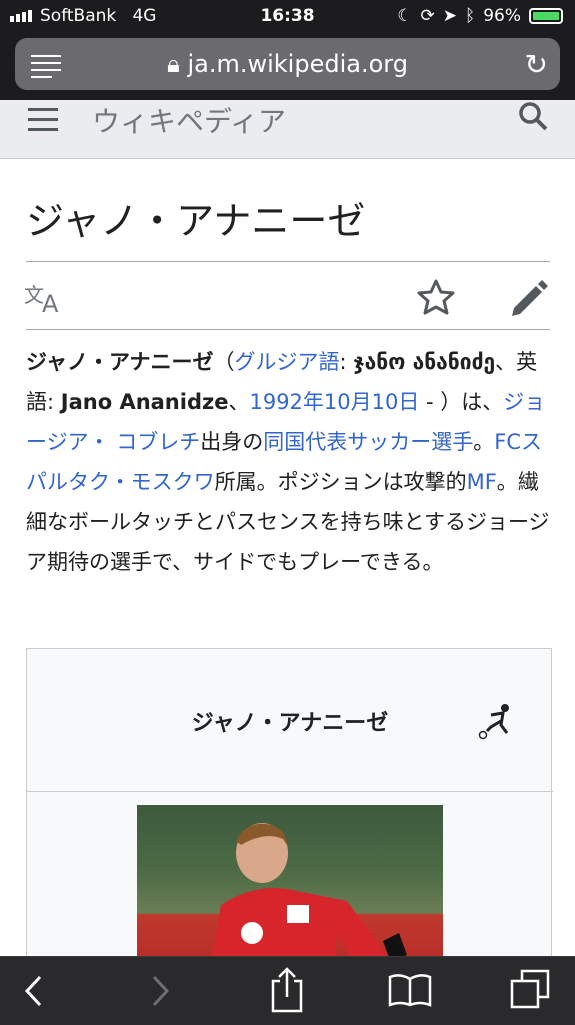 The image size is (575, 1025). I want to click on bookmarks-icon, so click(410, 992).